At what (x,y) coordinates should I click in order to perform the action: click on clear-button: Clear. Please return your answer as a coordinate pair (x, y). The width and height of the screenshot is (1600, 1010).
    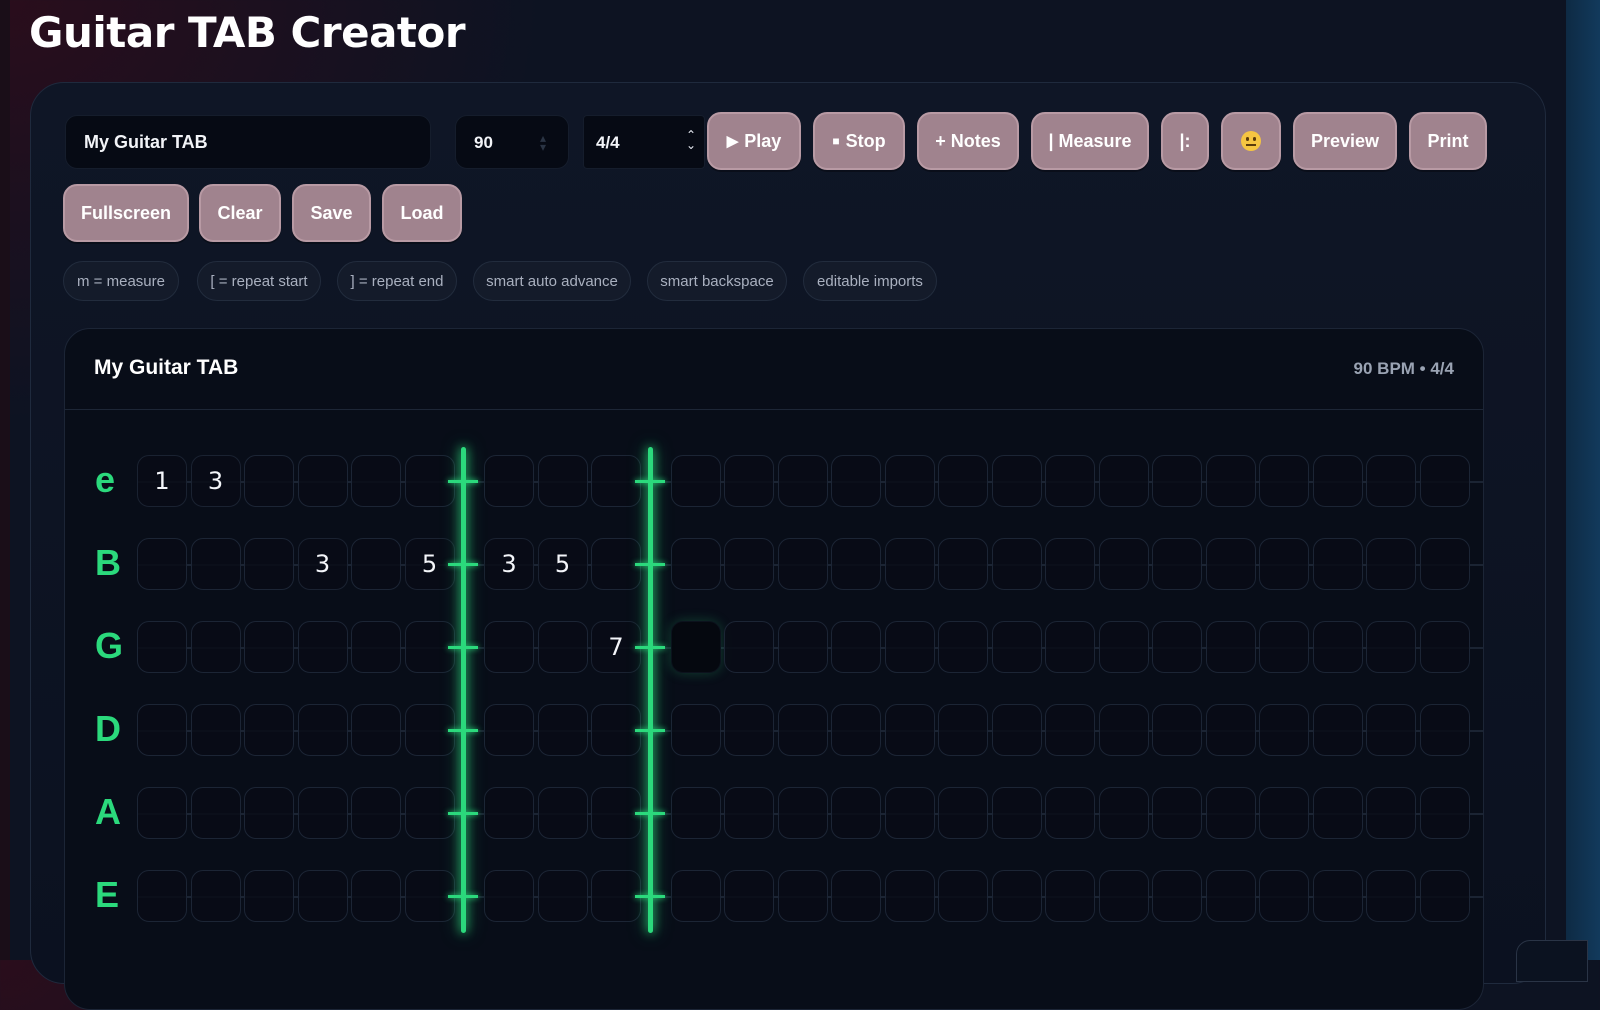
    Looking at the image, I should click on (240, 213).